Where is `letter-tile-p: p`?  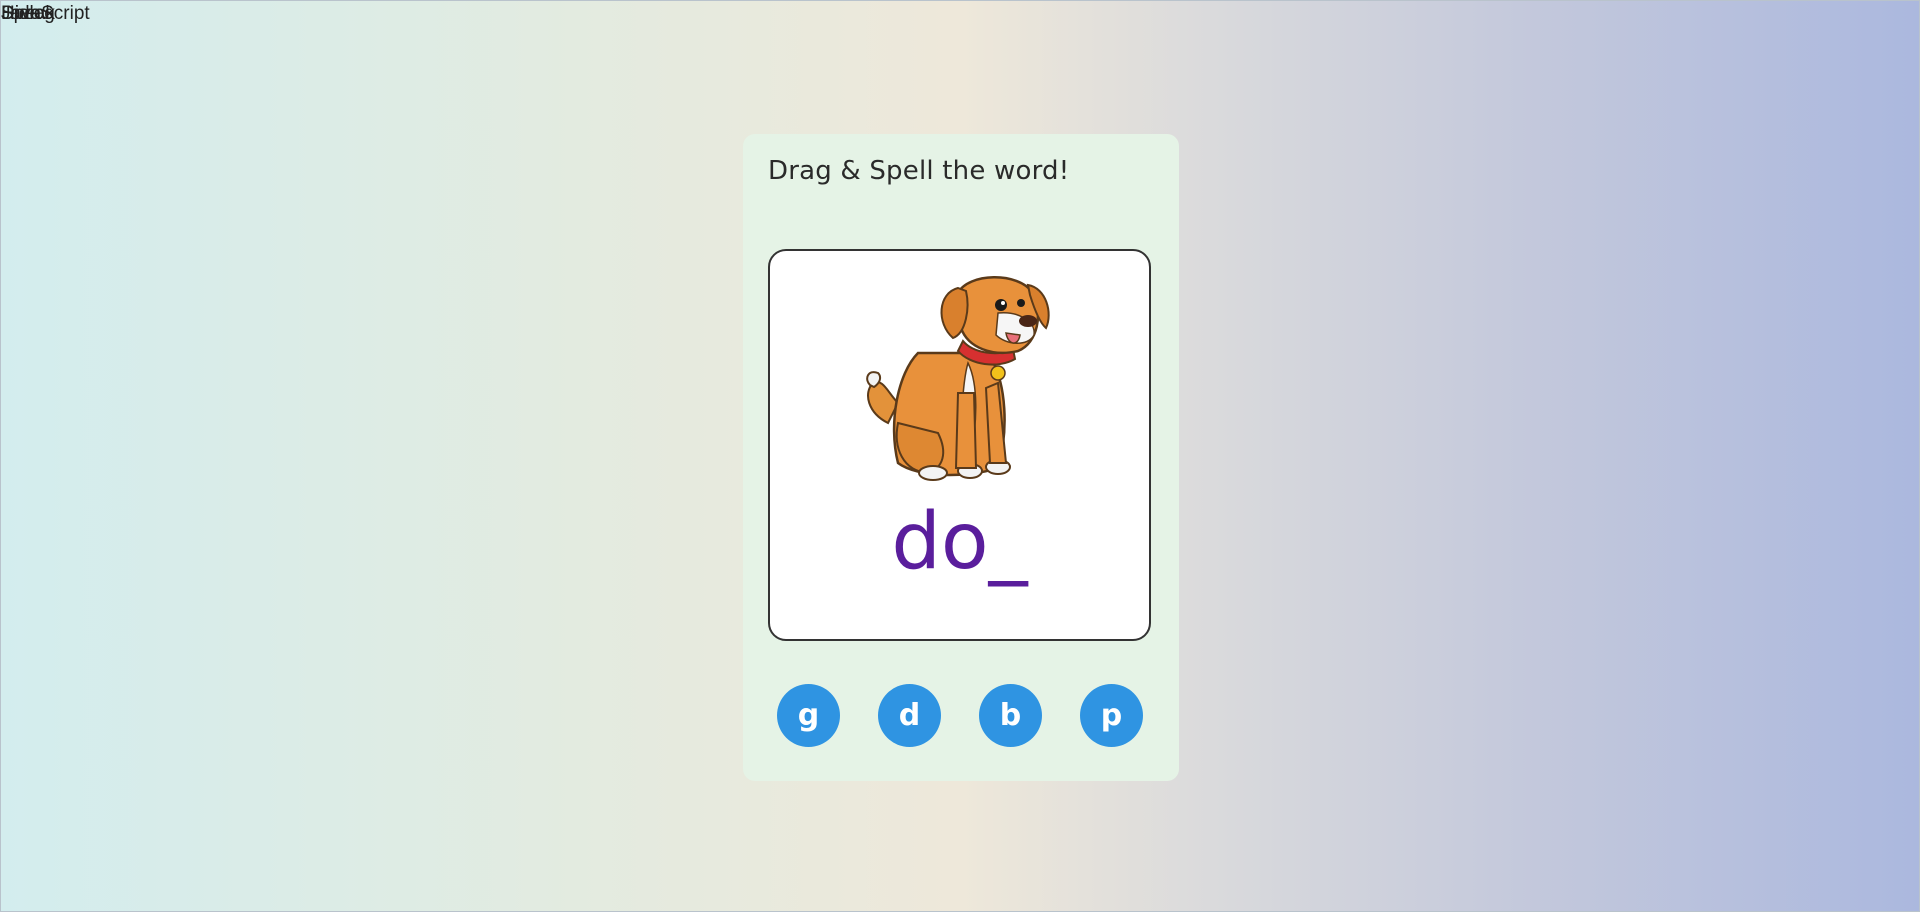
letter-tile-p: p is located at coordinates (1111, 715).